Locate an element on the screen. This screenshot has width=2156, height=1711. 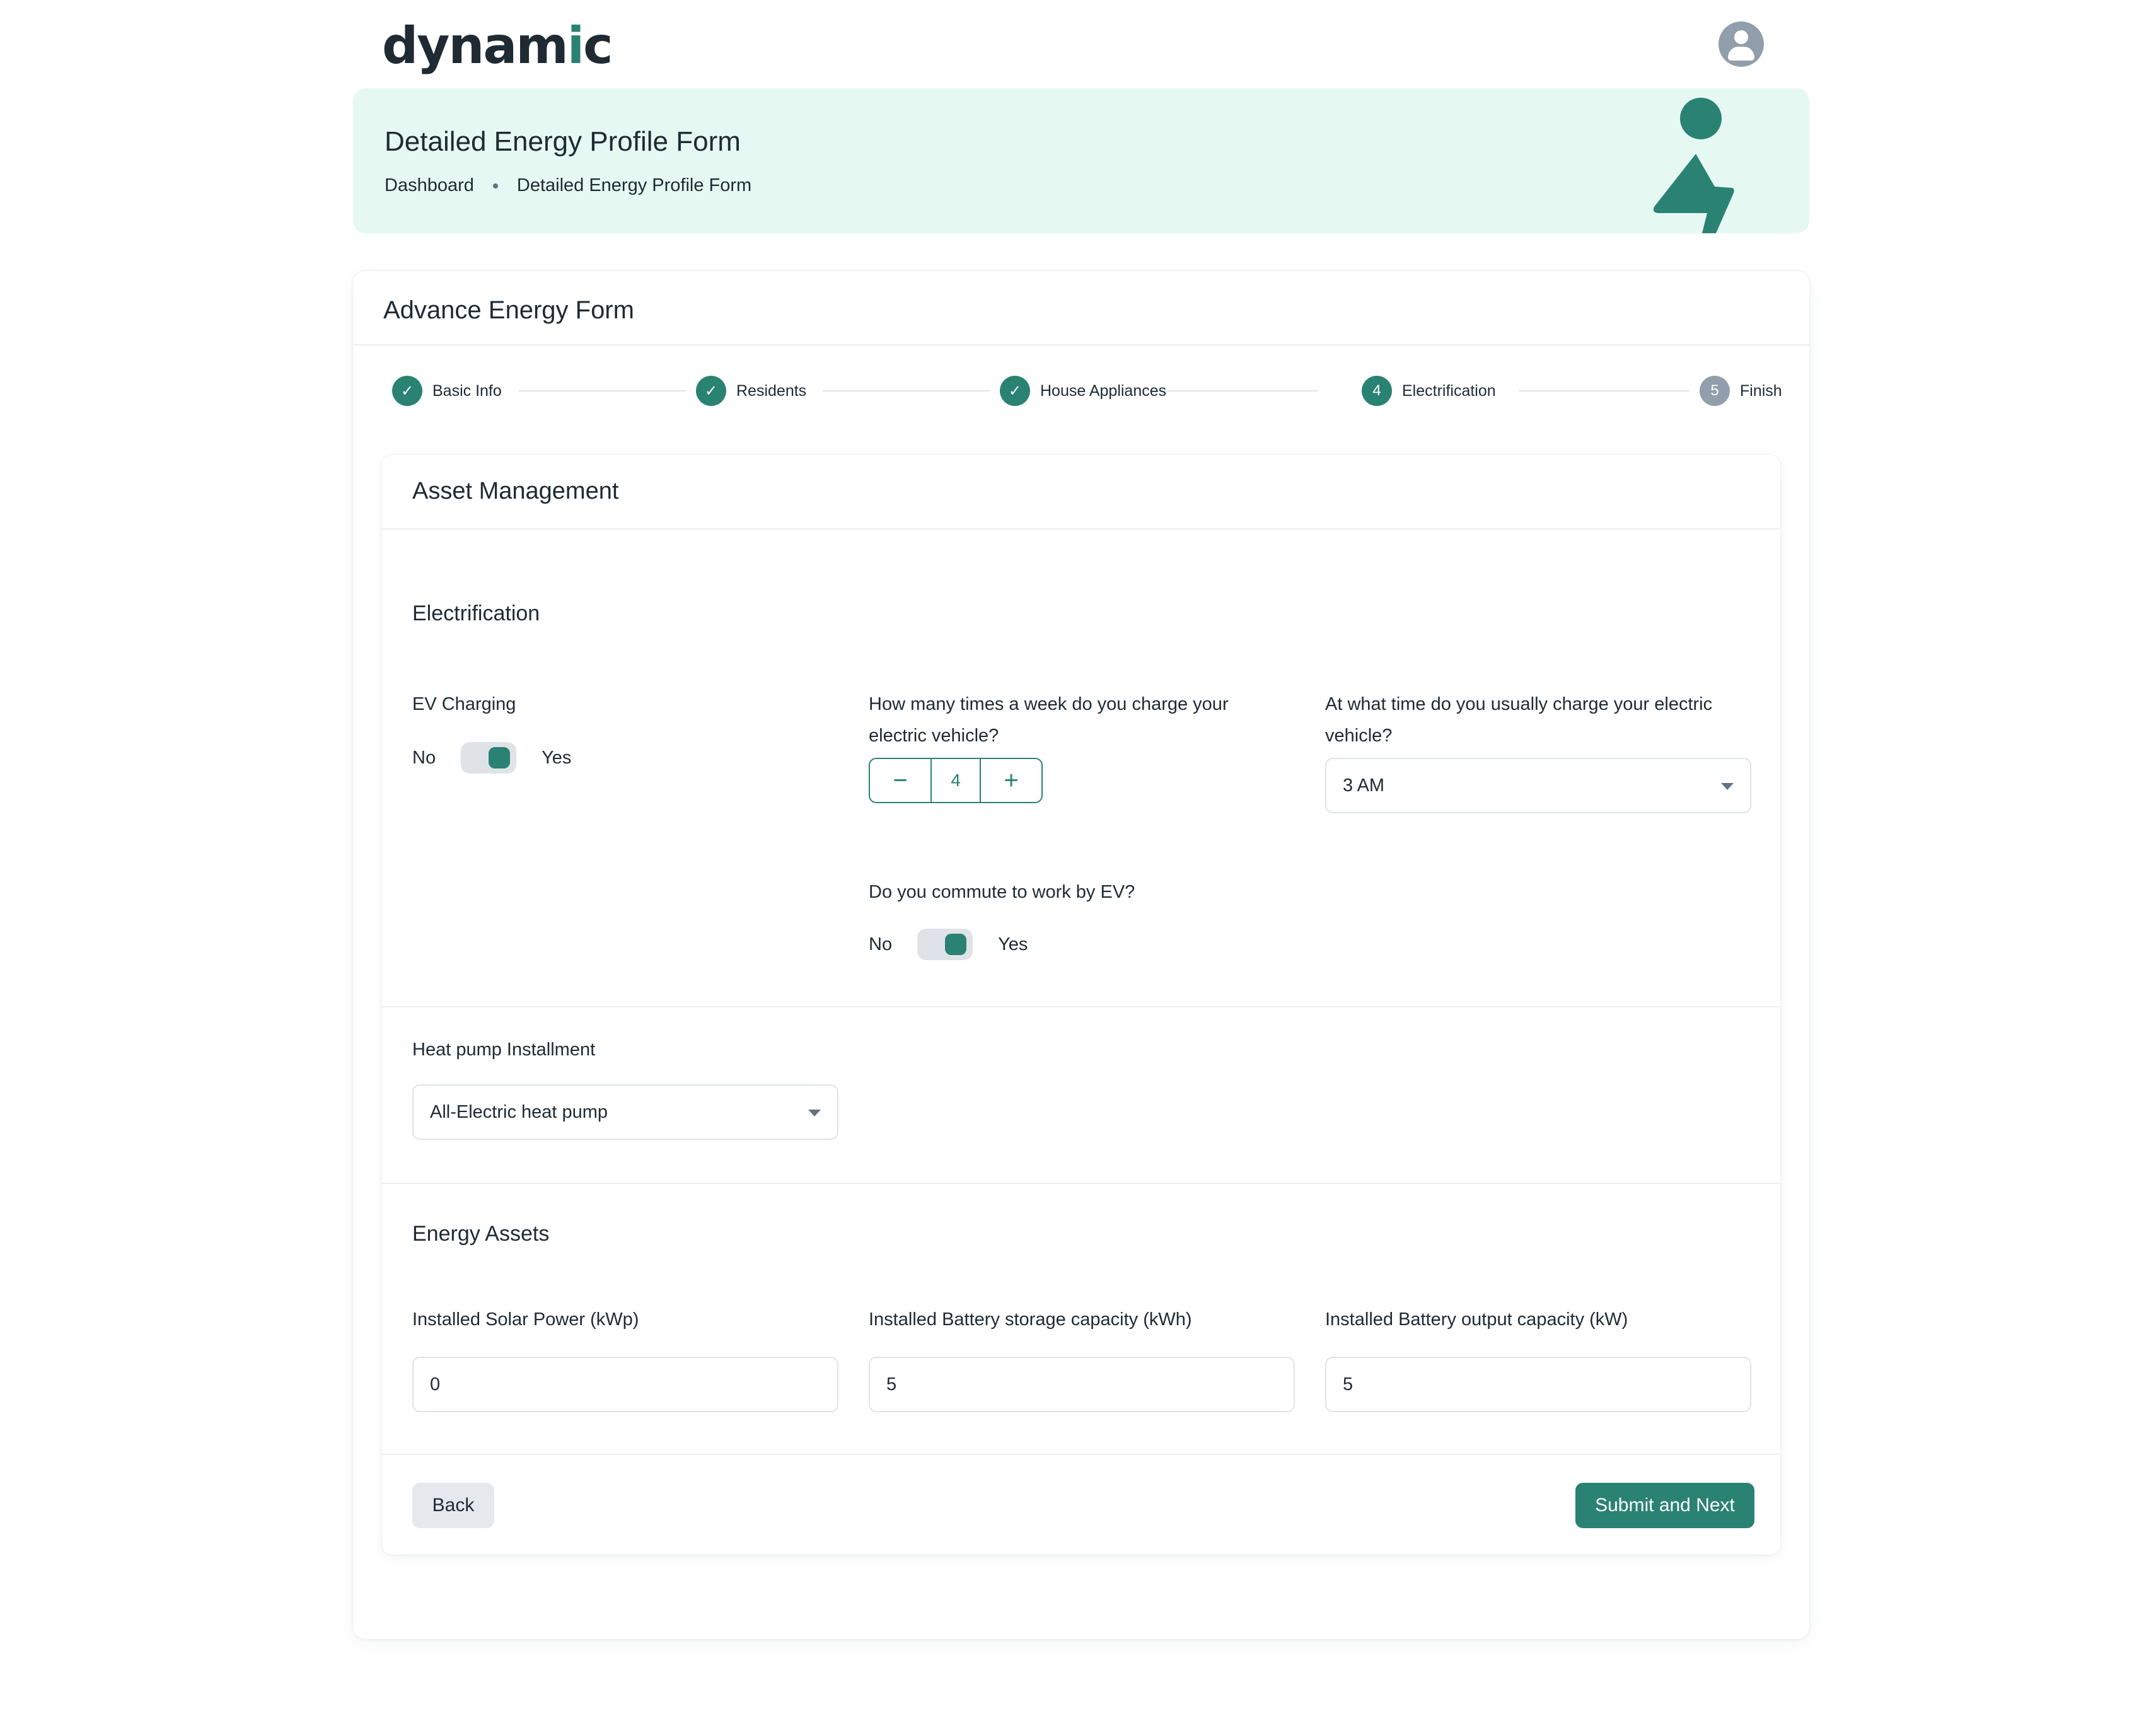
commute-label: Do you commute to work by EV? is located at coordinates (1002, 892).